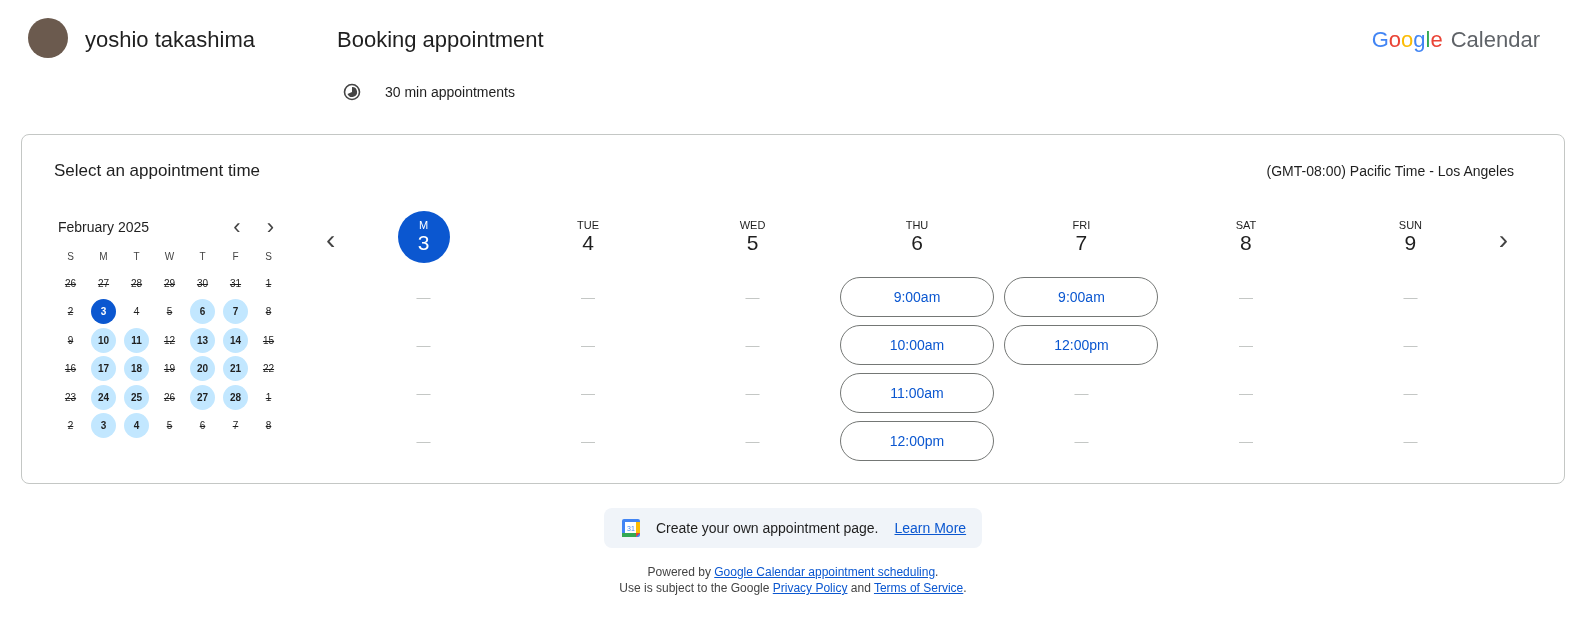 The width and height of the screenshot is (1586, 638). What do you see at coordinates (157, 171) in the screenshot?
I see `card-heading: Select an appointment time` at bounding box center [157, 171].